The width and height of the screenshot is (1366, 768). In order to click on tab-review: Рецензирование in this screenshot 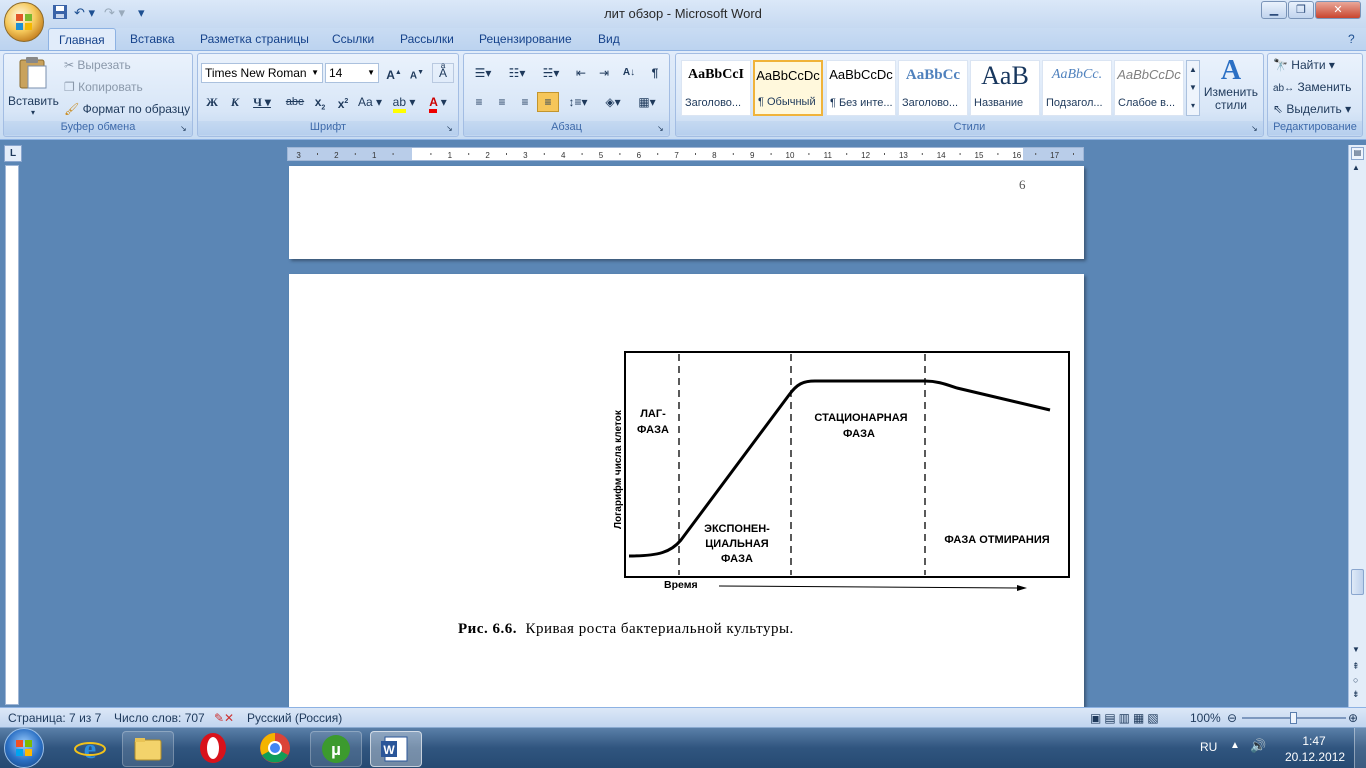, I will do `click(525, 39)`.